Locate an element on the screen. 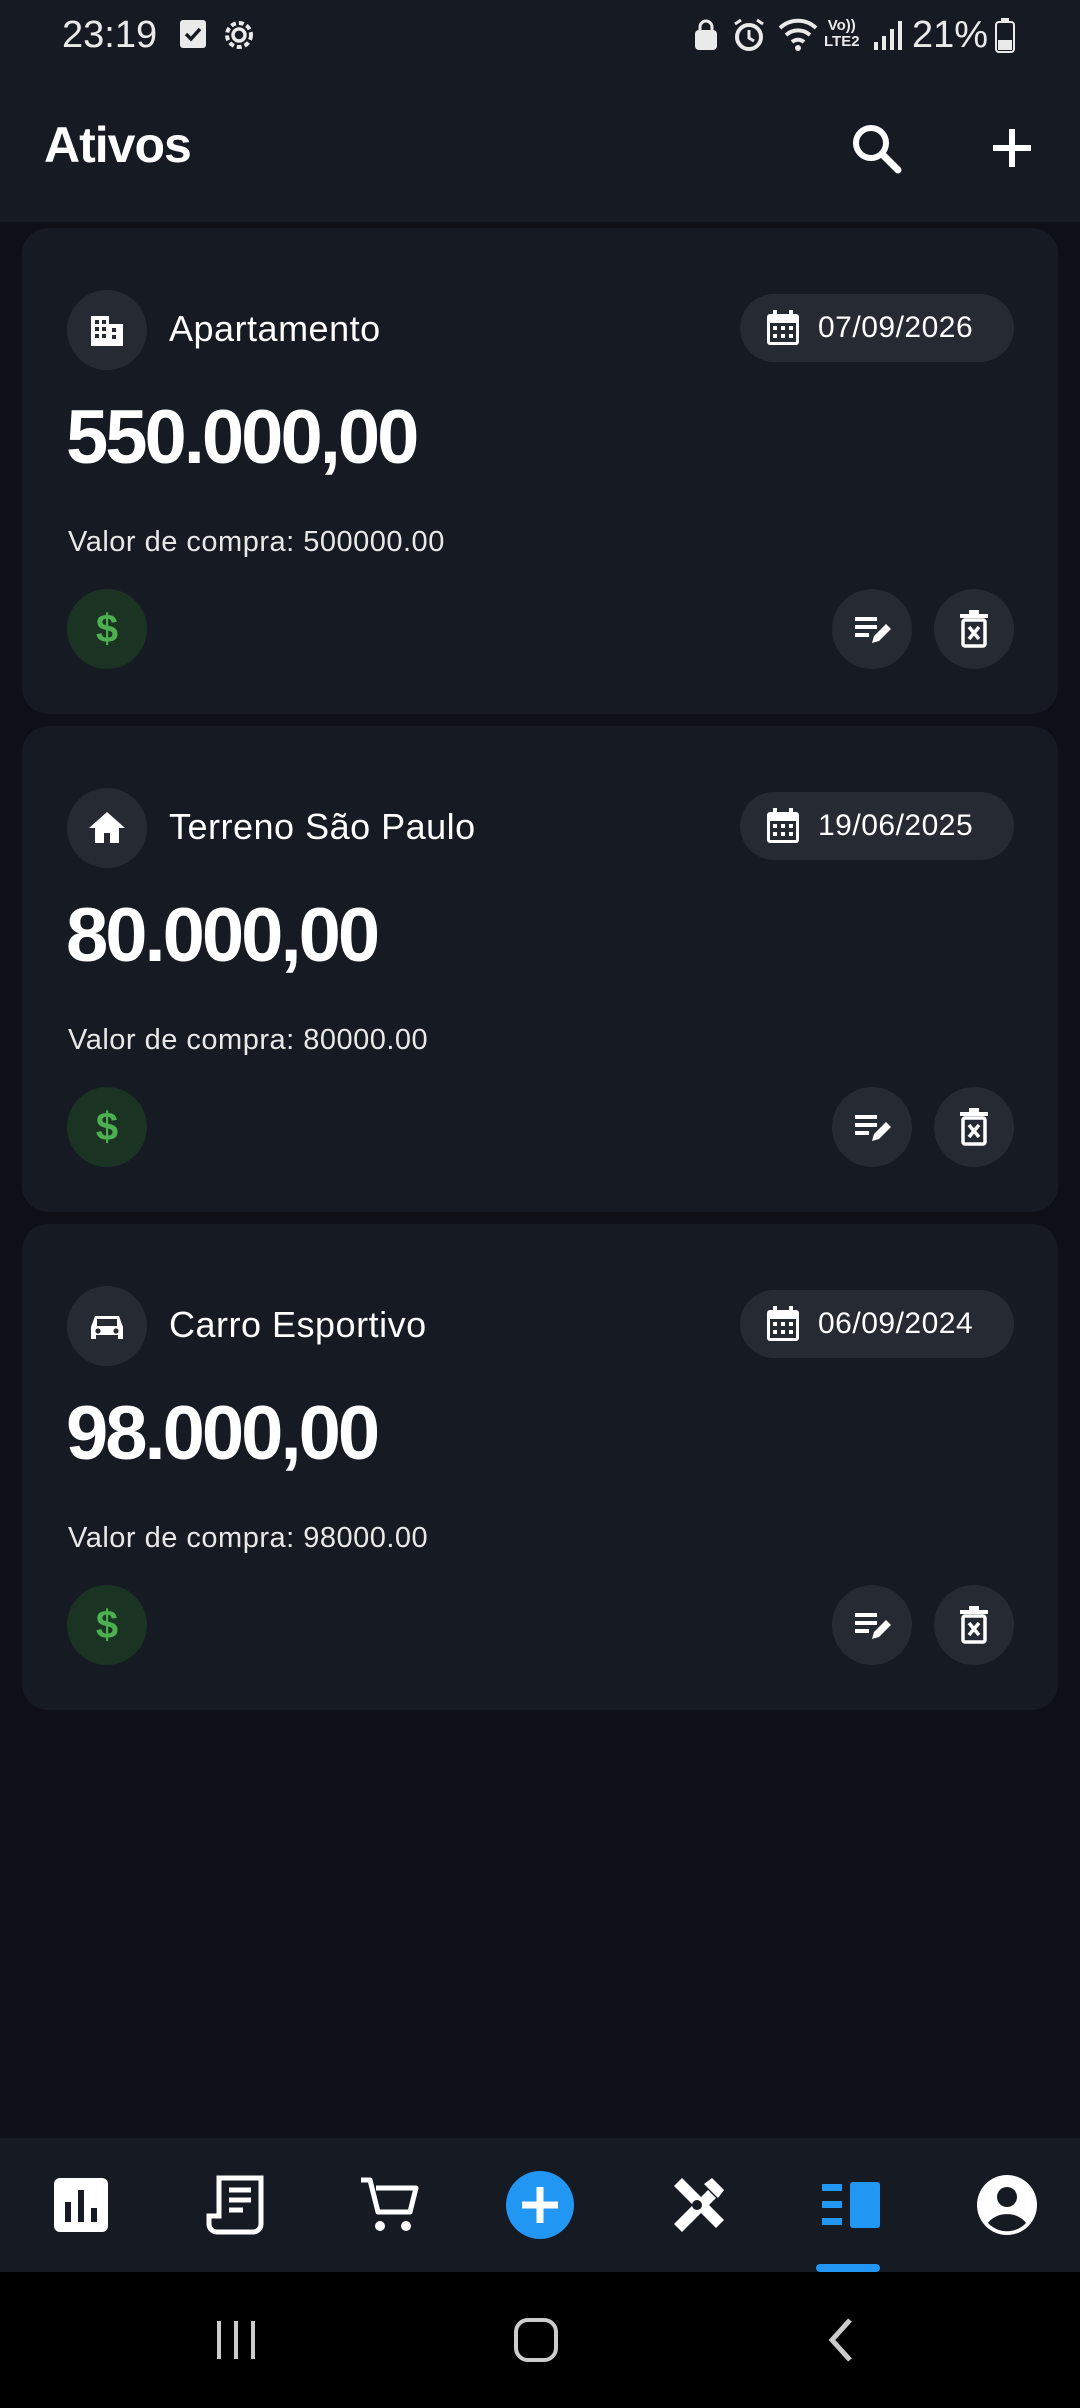  recent-apps-button is located at coordinates (236, 2340).